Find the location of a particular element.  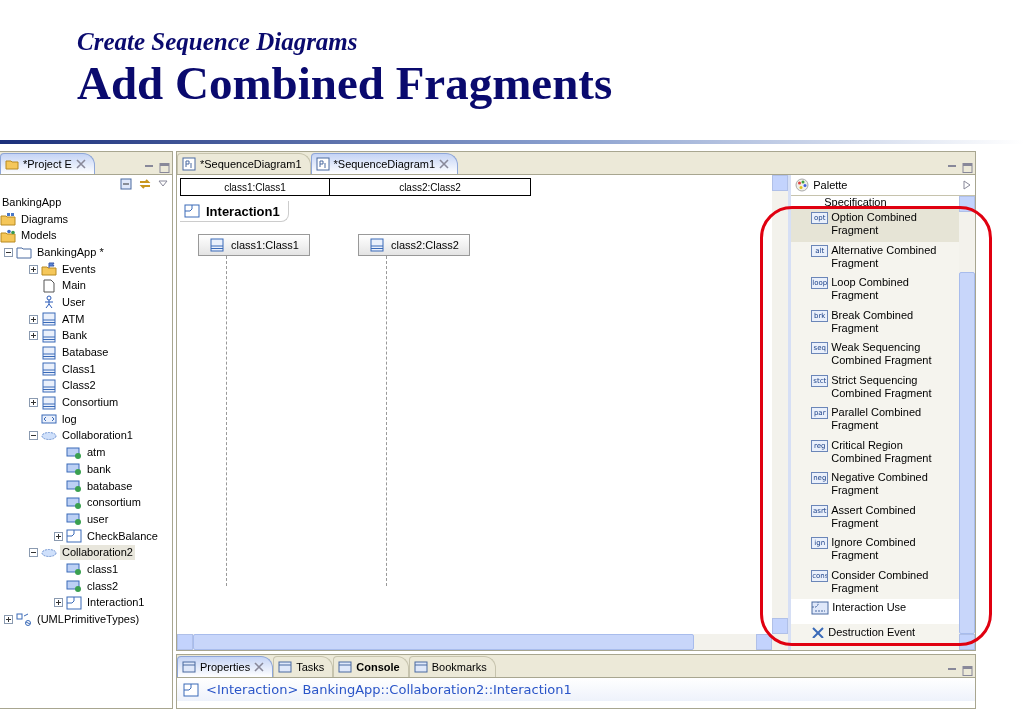

tree-item: Main is located at coordinates (74, 286).